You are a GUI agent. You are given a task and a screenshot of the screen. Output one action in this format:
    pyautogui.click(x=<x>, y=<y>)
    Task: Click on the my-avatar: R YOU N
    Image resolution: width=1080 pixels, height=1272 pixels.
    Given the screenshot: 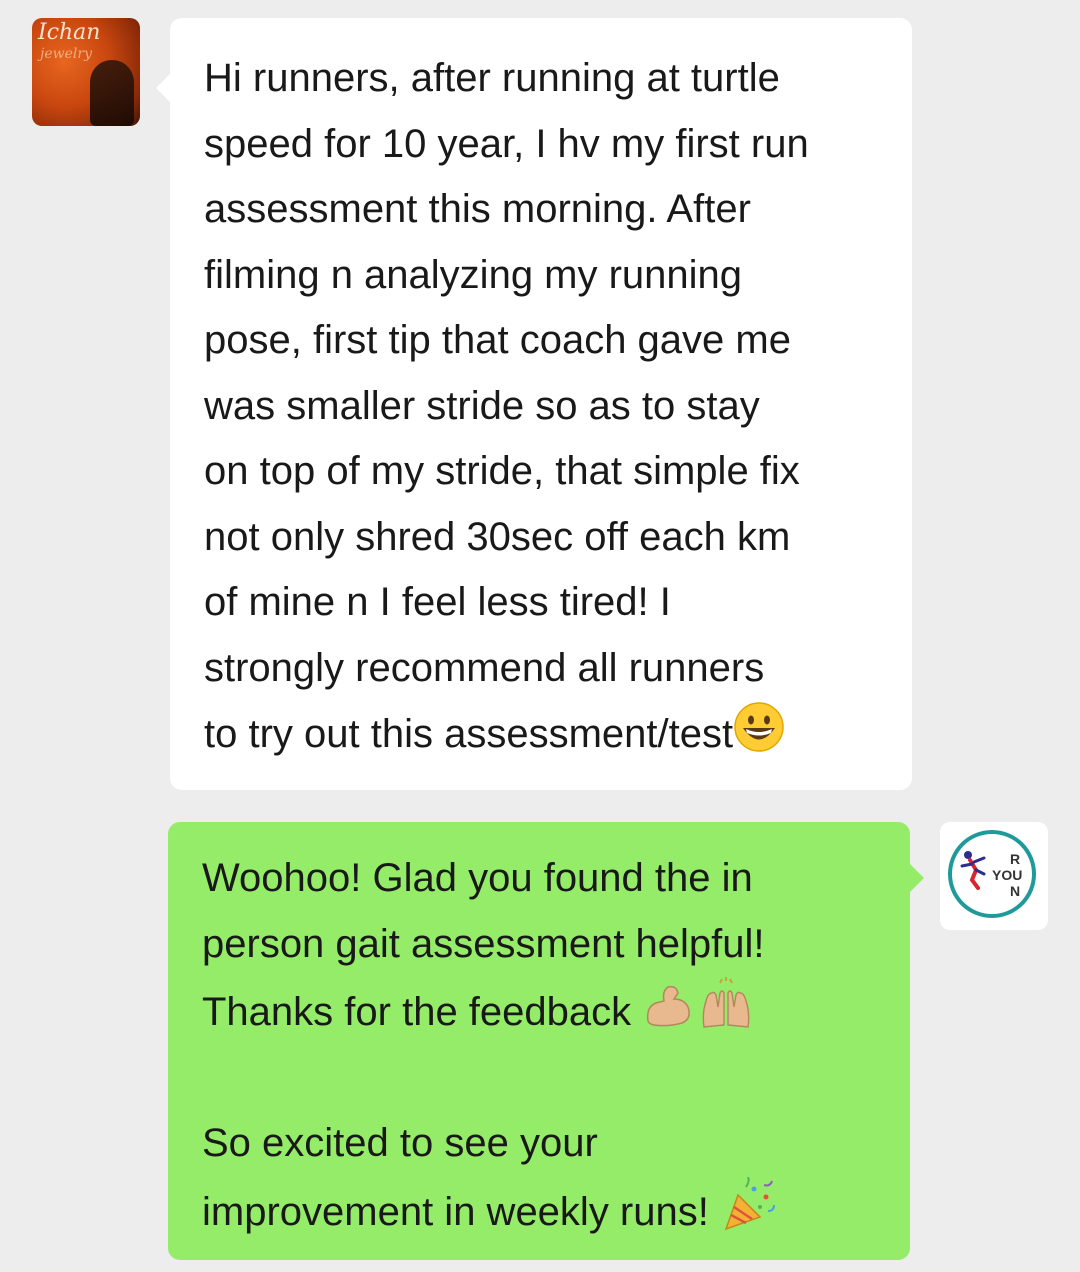 What is the action you would take?
    pyautogui.click(x=994, y=876)
    